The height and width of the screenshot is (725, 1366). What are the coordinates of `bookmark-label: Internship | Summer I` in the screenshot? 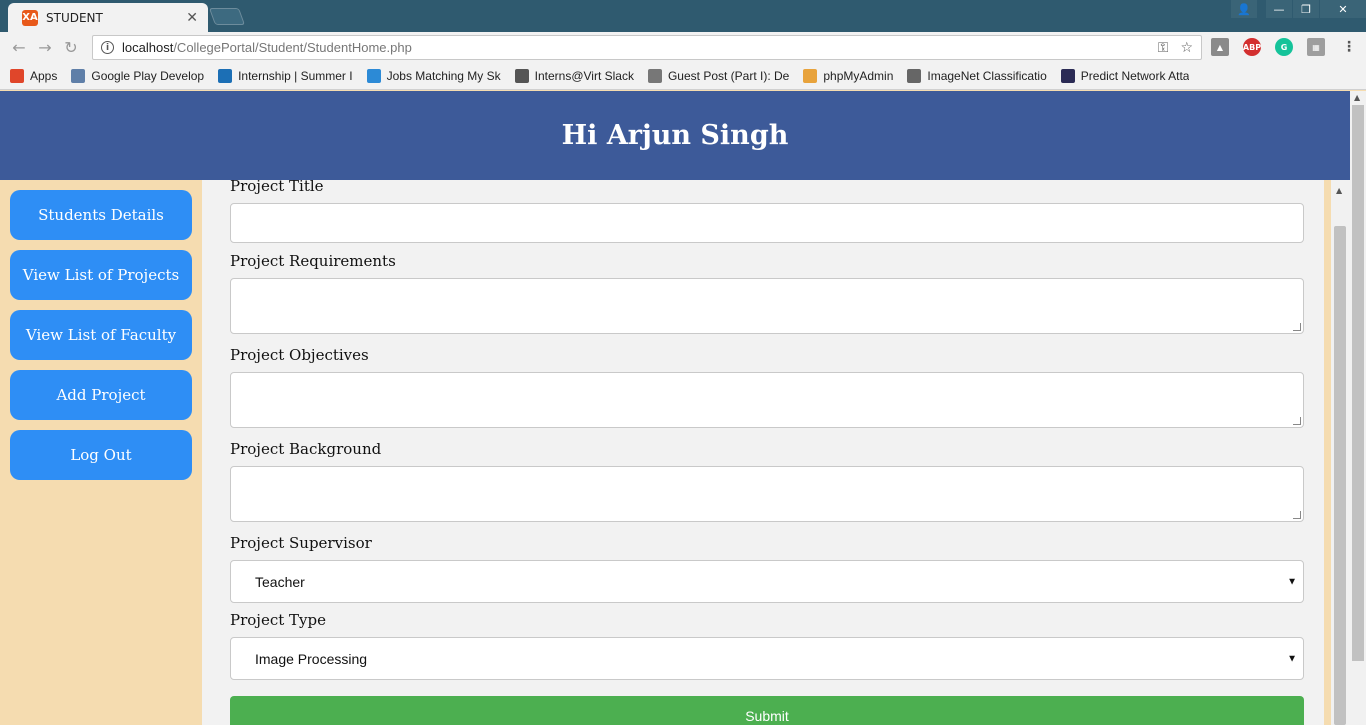 It's located at (295, 75).